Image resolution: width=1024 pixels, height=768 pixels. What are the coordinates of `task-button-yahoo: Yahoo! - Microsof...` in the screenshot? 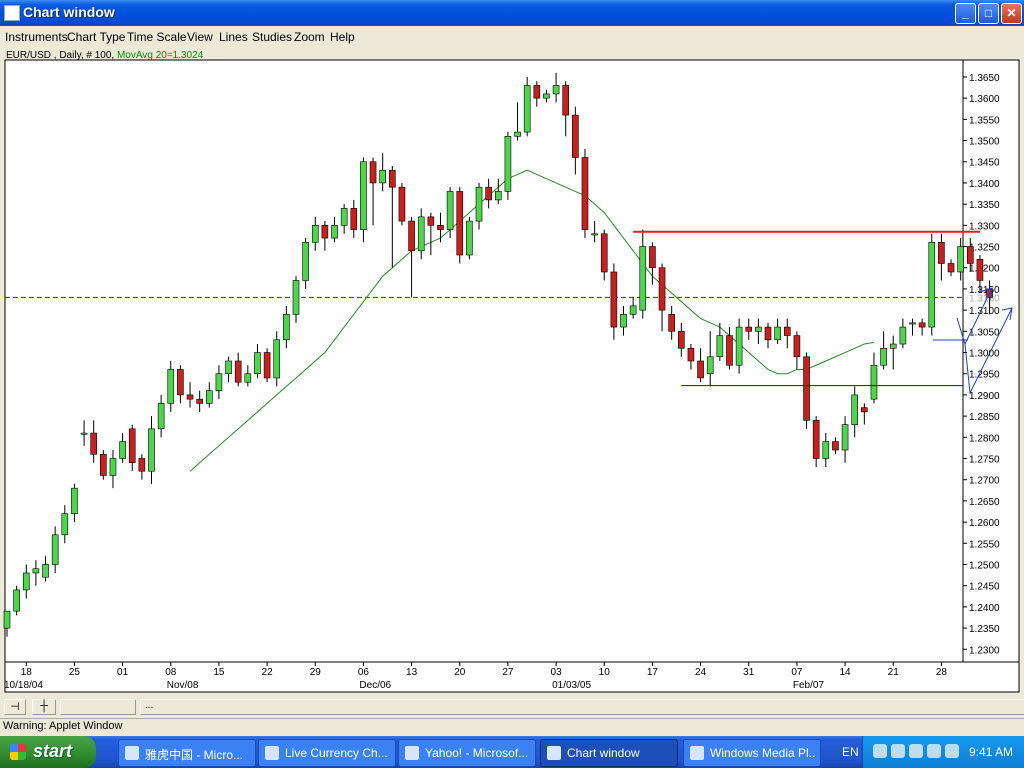 It's located at (467, 753).